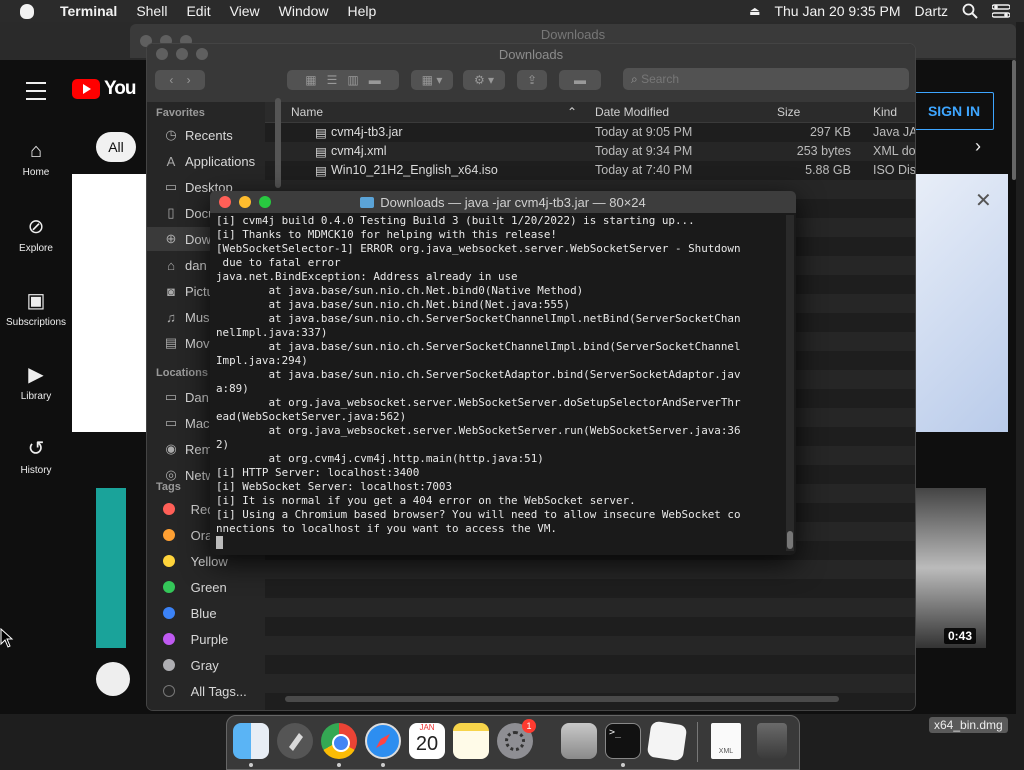 This screenshot has height=770, width=1024. I want to click on archive-icon, so click(579, 741).